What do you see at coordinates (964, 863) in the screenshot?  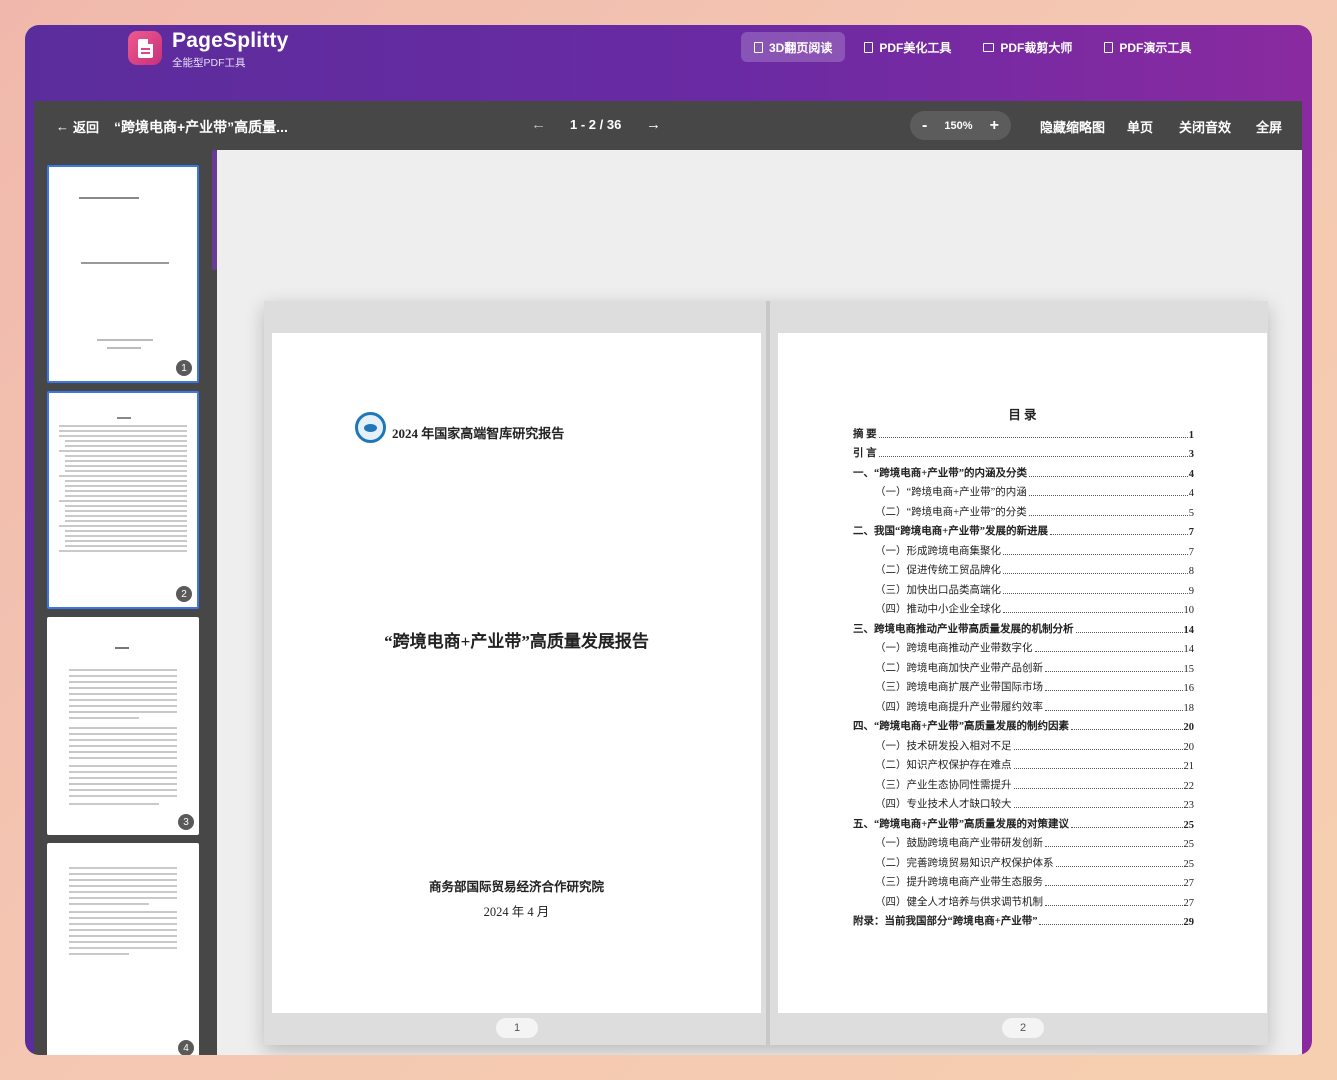 I see `toc-entry-label: （二）完善跨境贸易知识产权保护体系` at bounding box center [964, 863].